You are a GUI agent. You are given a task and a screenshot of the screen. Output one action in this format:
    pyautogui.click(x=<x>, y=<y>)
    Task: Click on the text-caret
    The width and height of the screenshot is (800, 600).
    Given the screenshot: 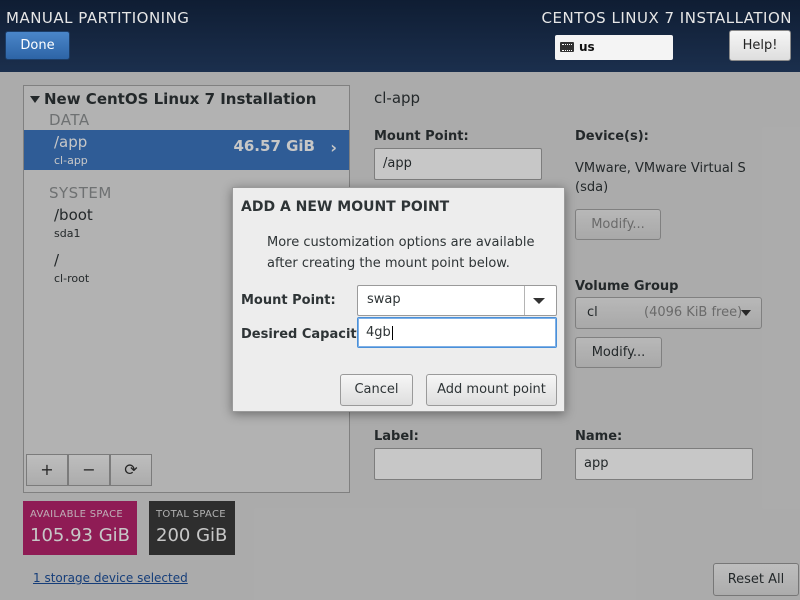 What is the action you would take?
    pyautogui.click(x=392, y=332)
    